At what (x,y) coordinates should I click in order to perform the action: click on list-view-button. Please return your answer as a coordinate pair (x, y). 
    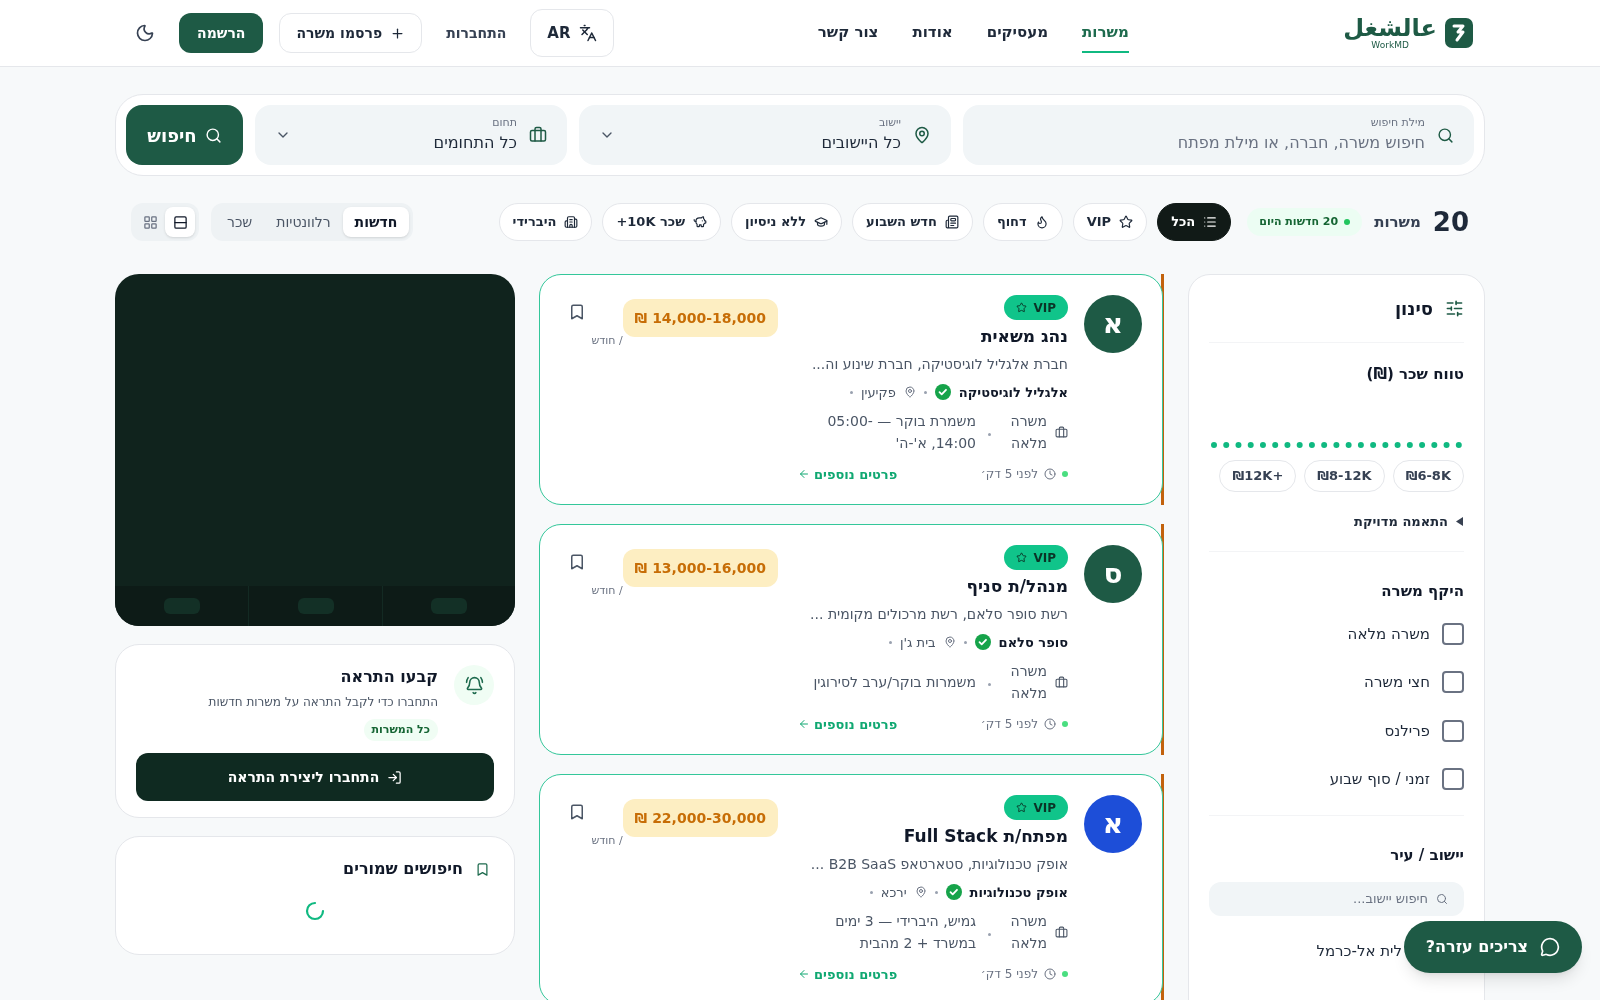
    Looking at the image, I should click on (180, 222).